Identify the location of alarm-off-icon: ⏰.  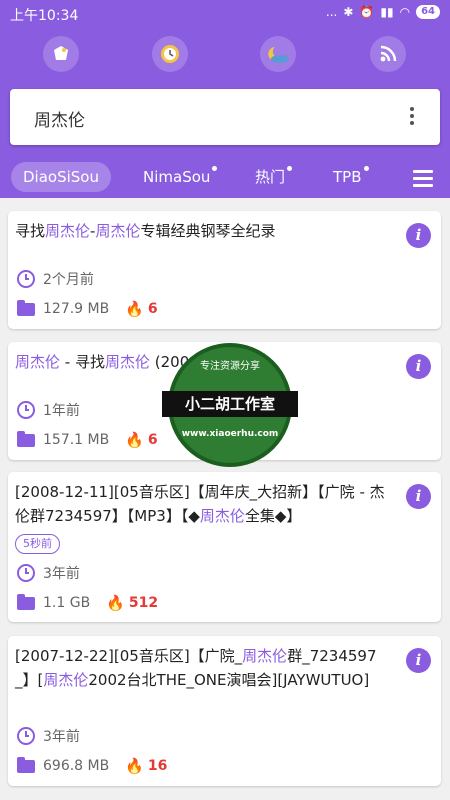
(367, 12).